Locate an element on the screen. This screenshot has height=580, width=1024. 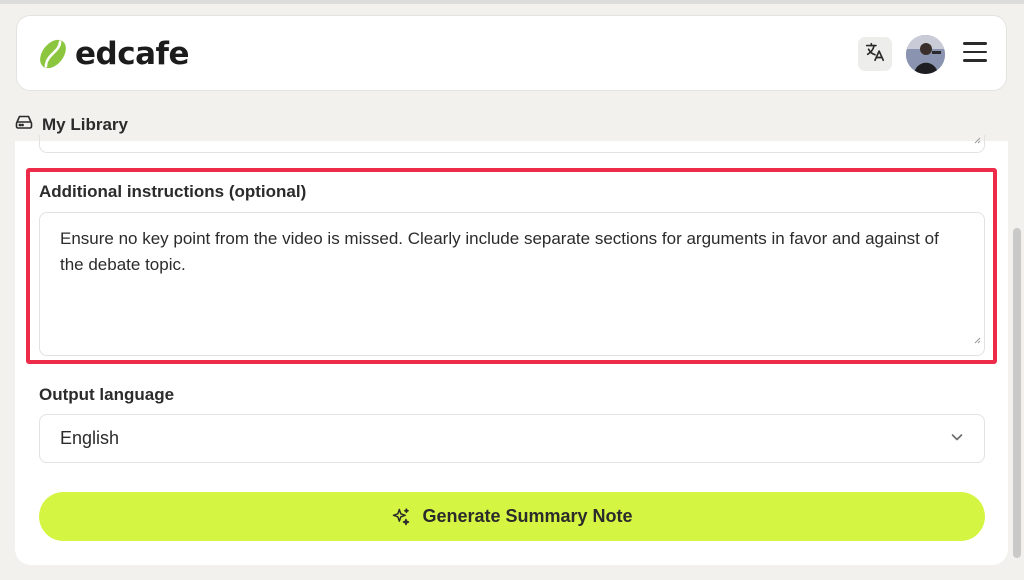
logo: edcafe is located at coordinates (113, 54).